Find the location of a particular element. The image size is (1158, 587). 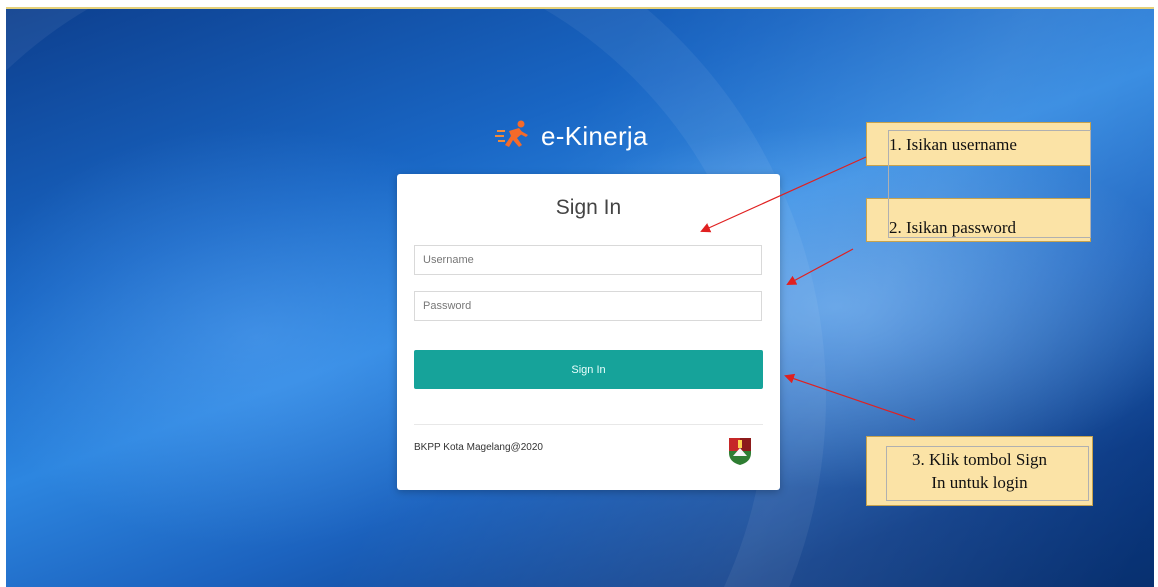

card-divider is located at coordinates (588, 424).